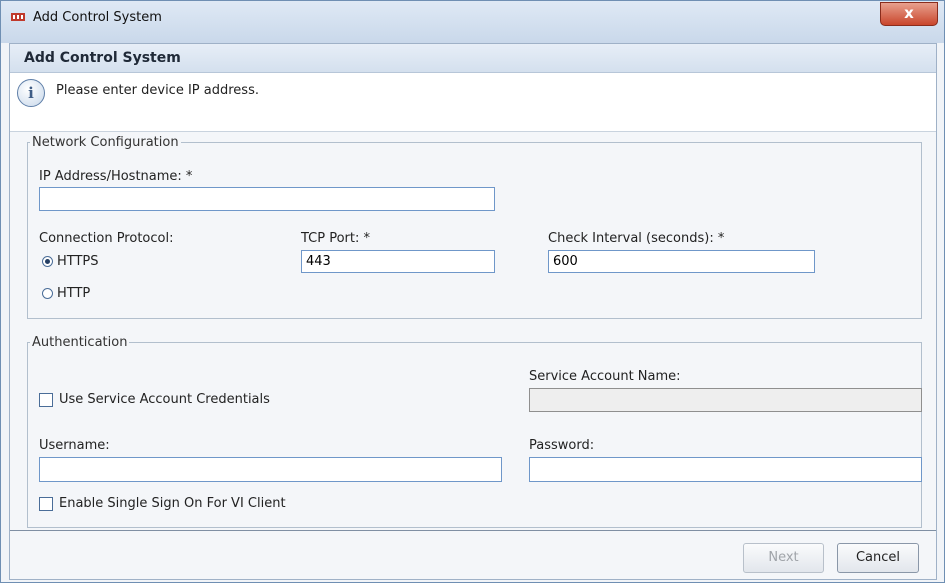 The width and height of the screenshot is (945, 583). I want to click on window-title: Add Control System, so click(97, 17).